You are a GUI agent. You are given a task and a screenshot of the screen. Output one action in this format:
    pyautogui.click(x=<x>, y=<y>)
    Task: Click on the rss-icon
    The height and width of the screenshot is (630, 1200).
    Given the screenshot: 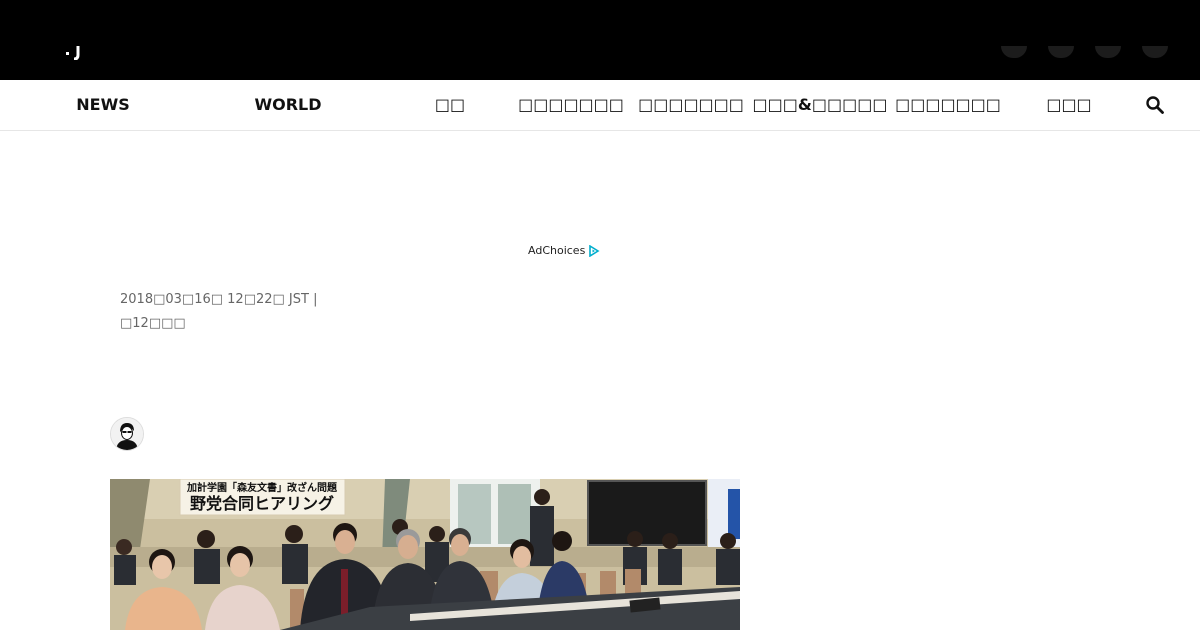 What is the action you would take?
    pyautogui.click(x=1155, y=52)
    